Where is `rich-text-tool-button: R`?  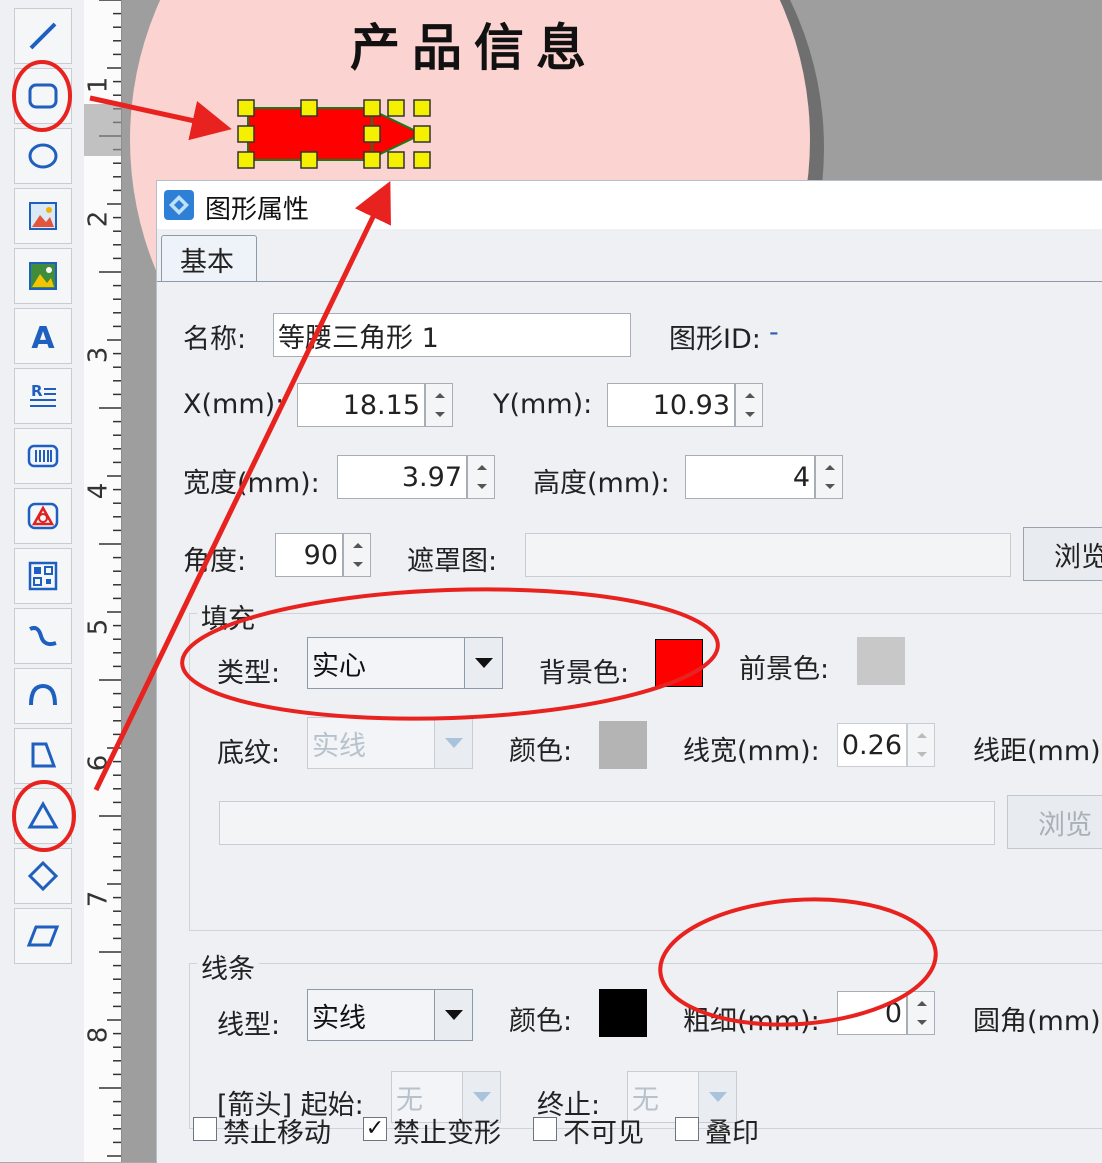
rich-text-tool-button: R is located at coordinates (43, 396).